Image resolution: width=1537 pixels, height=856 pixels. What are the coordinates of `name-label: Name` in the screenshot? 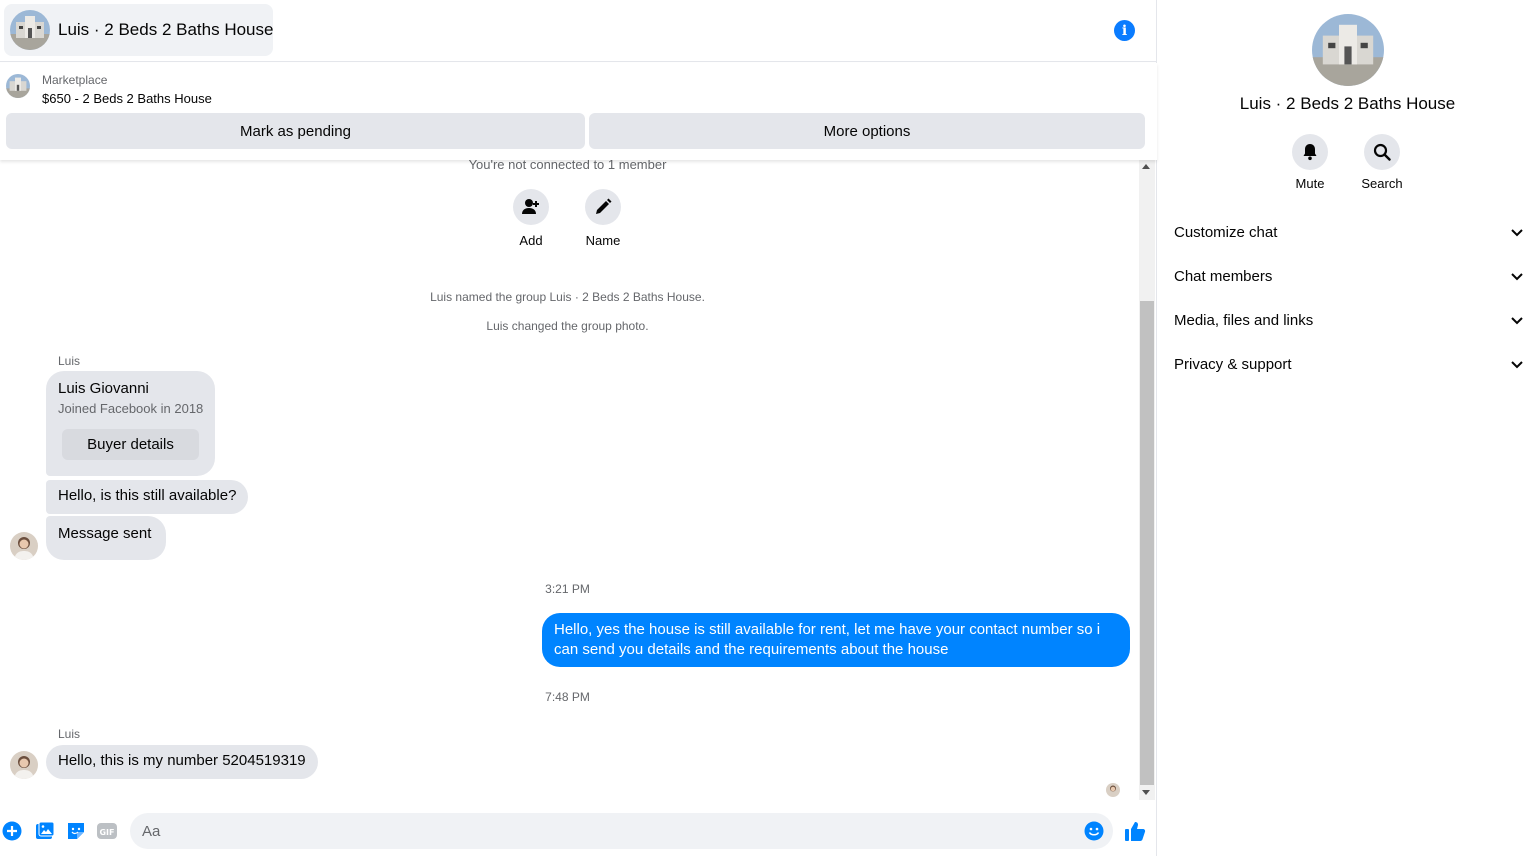 It's located at (603, 240).